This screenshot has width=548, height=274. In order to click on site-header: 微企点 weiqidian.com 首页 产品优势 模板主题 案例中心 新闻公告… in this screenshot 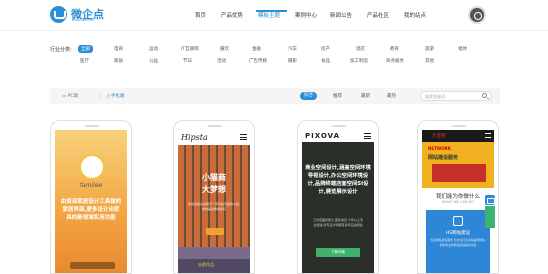, I will do `click(274, 15)`.